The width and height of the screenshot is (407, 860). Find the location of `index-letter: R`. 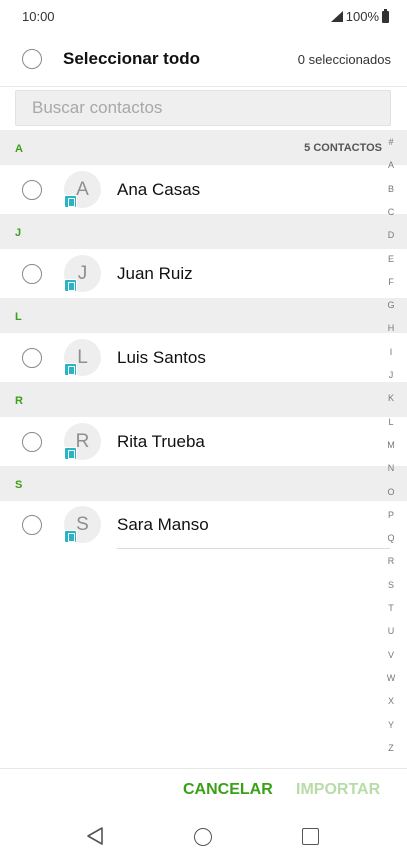

index-letter: R is located at coordinates (391, 561).